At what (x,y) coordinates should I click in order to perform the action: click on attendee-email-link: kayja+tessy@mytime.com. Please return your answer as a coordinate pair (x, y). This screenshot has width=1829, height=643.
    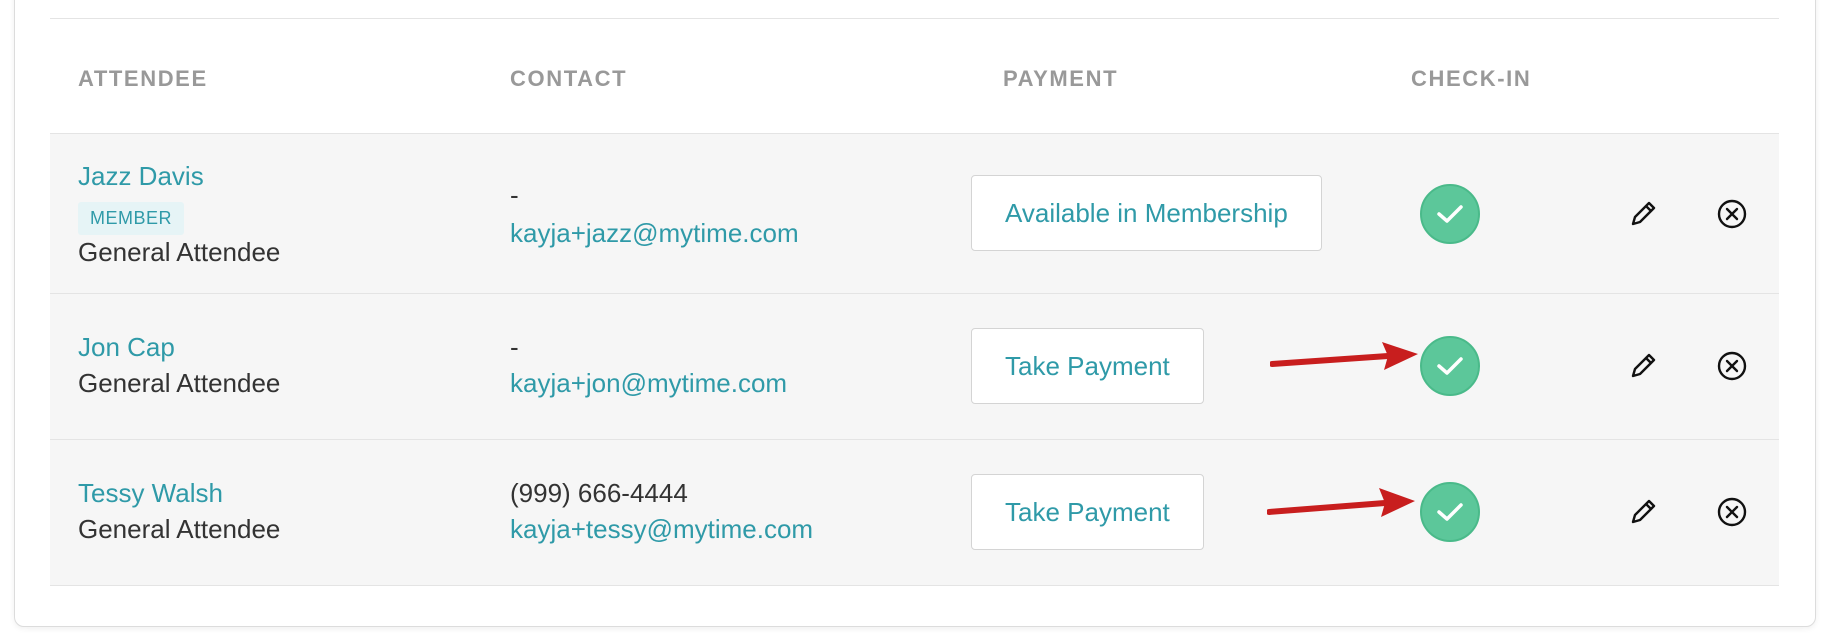
    Looking at the image, I should click on (661, 529).